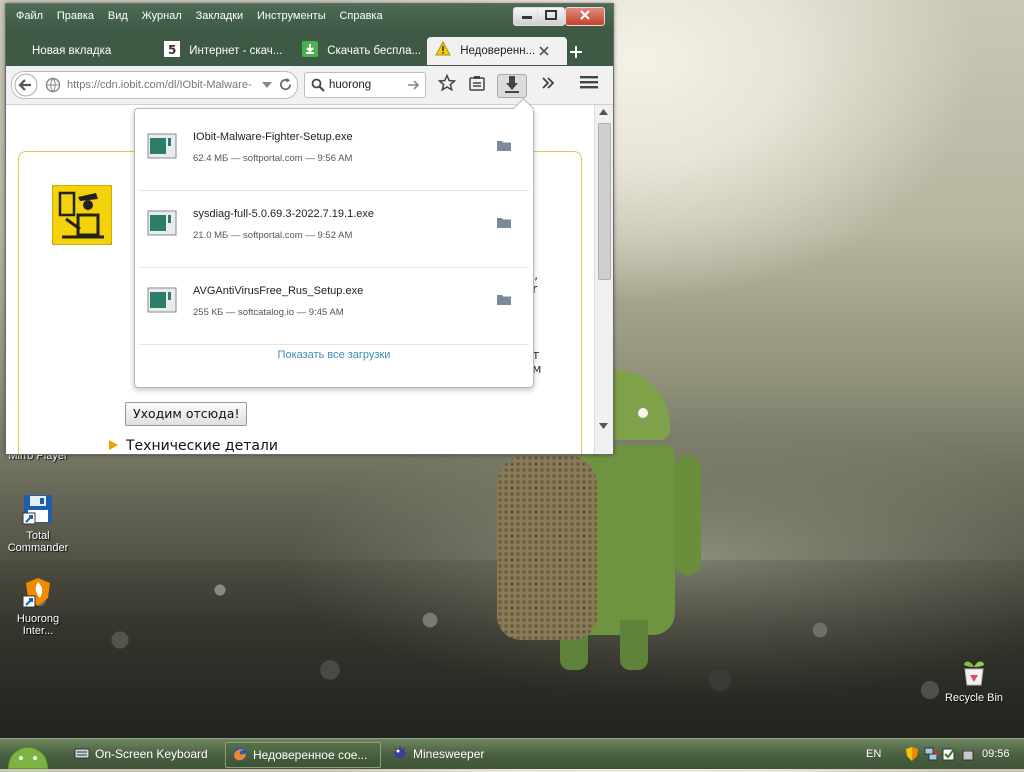 The image size is (1024, 772). I want to click on floppy-disk-icon, so click(37, 510).